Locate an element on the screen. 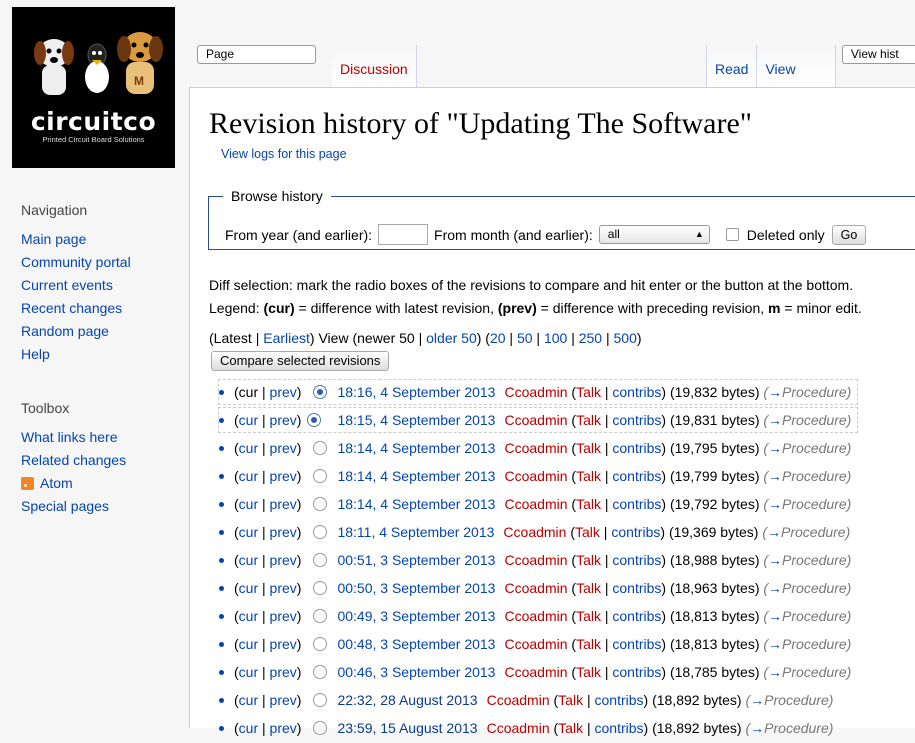  revision-timestamp: 00:48, 3 September 2013 is located at coordinates (416, 644).